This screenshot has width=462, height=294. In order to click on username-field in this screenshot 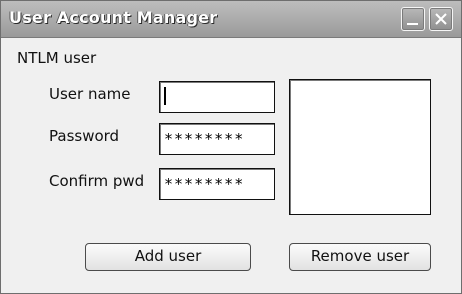, I will do `click(217, 97)`.